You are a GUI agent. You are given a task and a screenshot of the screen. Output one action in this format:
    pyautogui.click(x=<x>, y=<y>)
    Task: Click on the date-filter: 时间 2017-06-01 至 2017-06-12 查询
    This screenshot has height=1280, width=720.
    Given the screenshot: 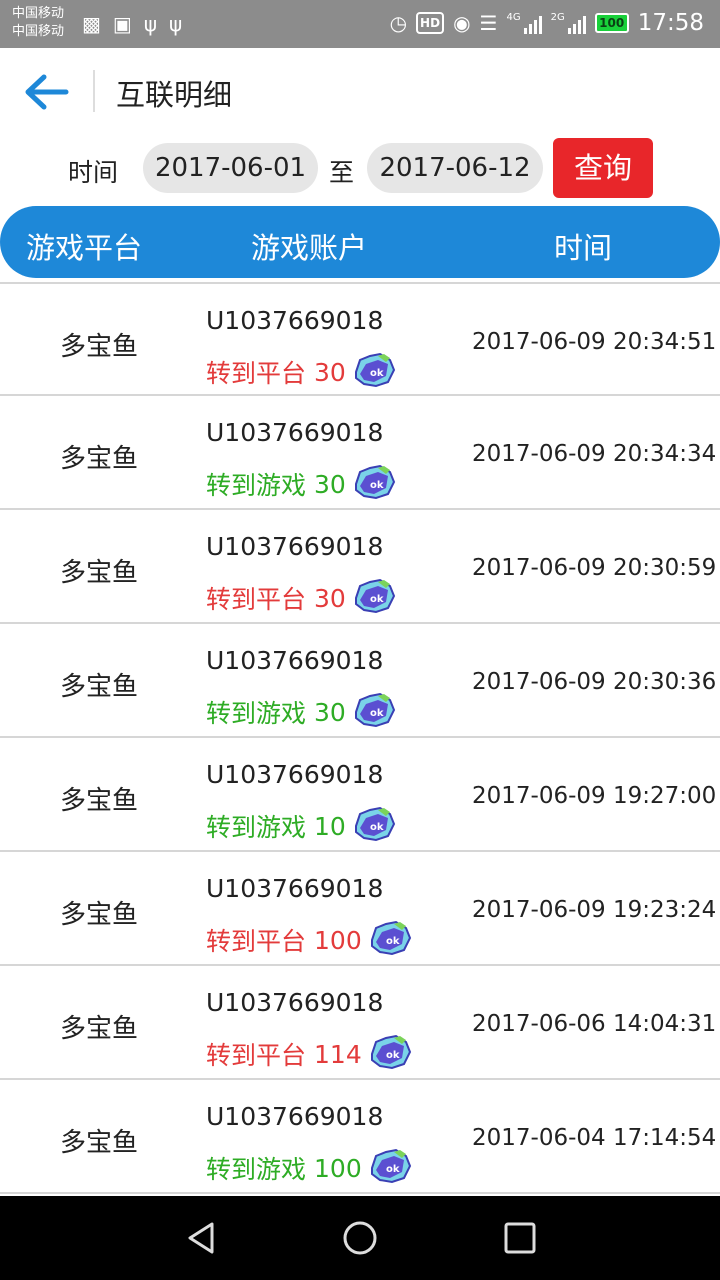 What is the action you would take?
    pyautogui.click(x=360, y=170)
    